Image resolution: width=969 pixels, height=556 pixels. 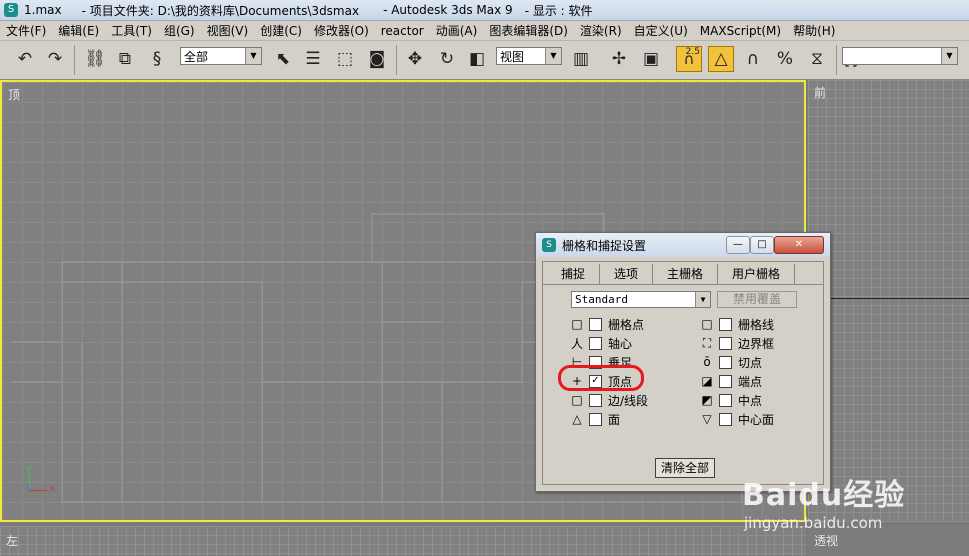 I want to click on menu-views: 视图(V), so click(x=228, y=30).